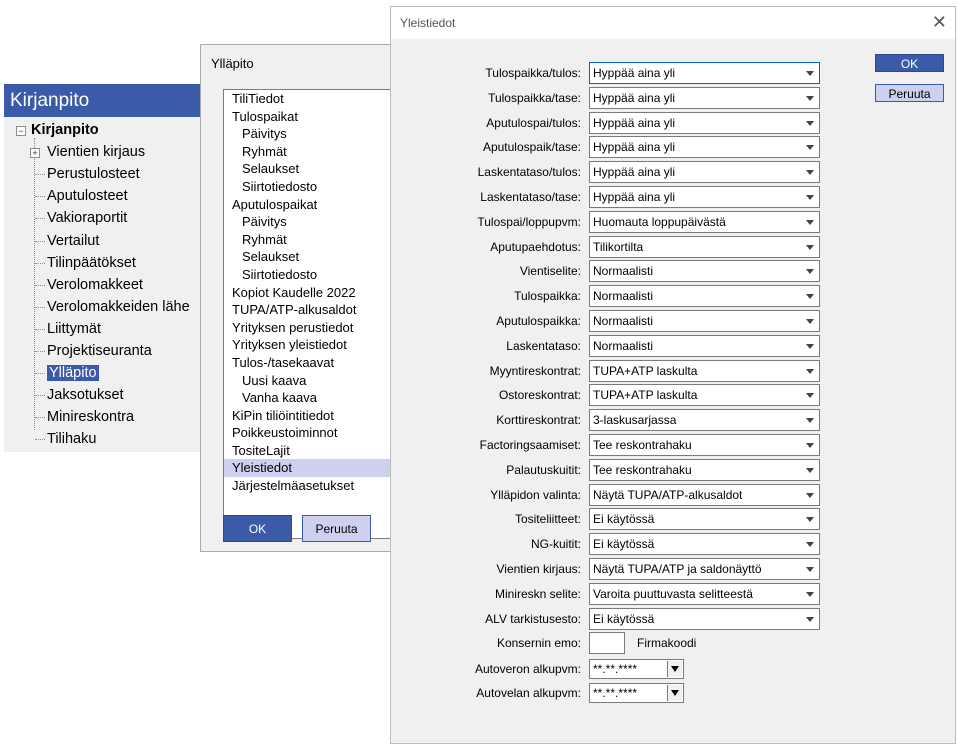 The width and height of the screenshot is (958, 748). Describe the element at coordinates (312, 363) in the screenshot. I see `yllapito-list-item: Tulos-/tasekaavat` at that location.